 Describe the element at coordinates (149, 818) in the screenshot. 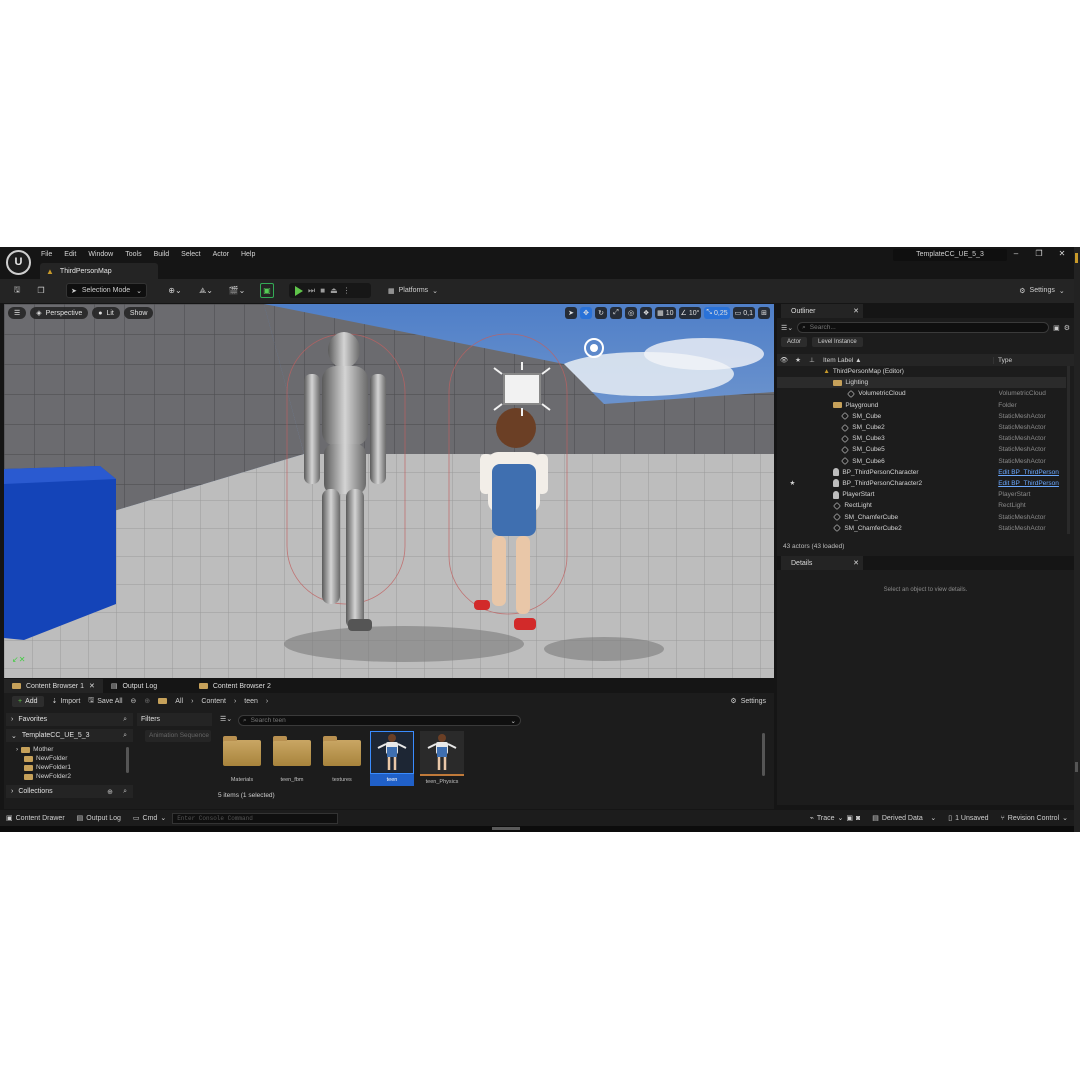

I see `cmd-dropdown: ▭ Cmd ⌄` at that location.